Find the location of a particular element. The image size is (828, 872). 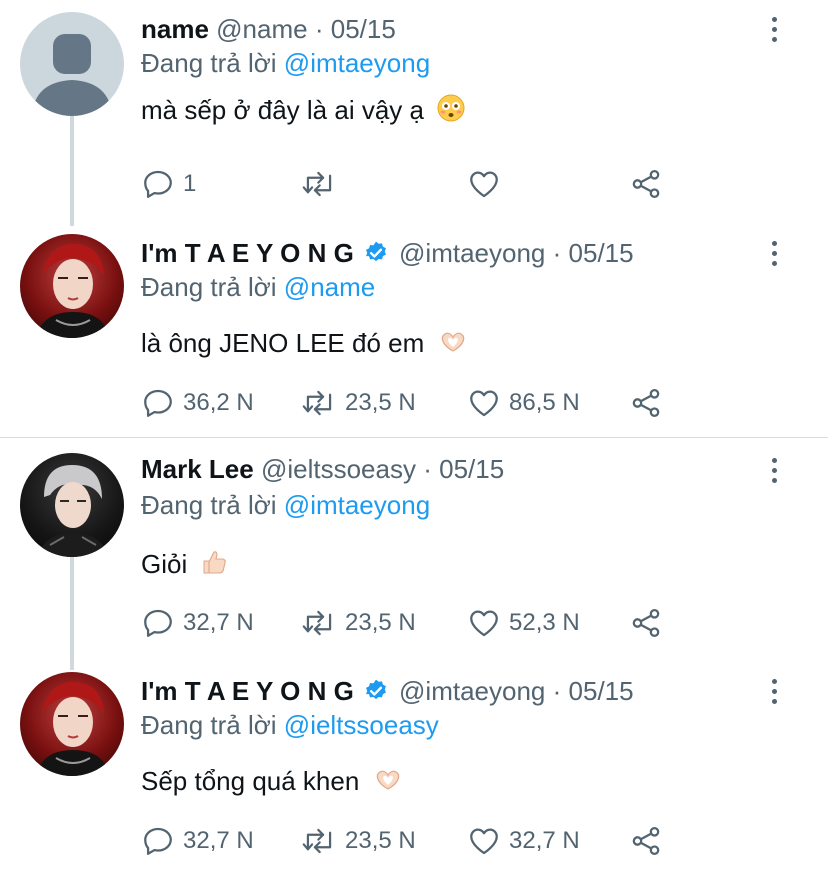

tweet-text: mà sếp ở đây là ai vậy ạ is located at coordinates (303, 110).